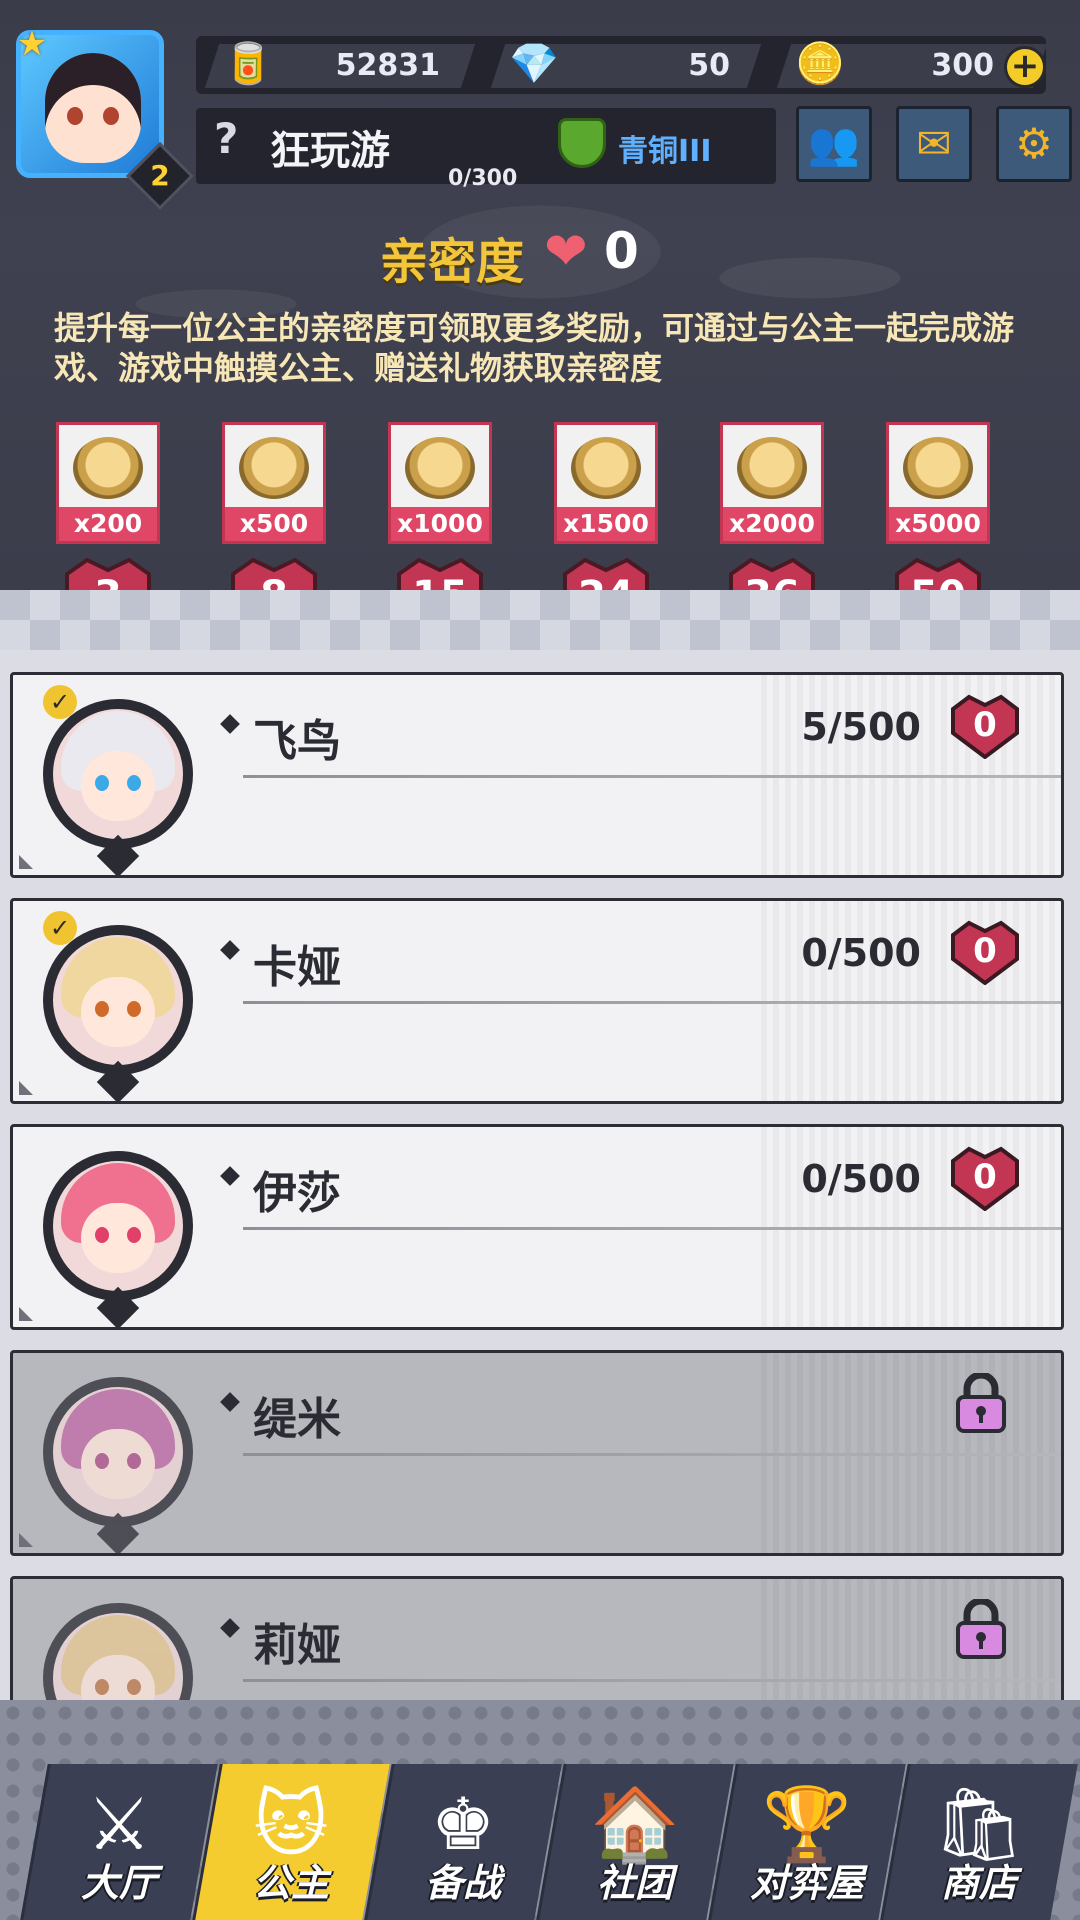  What do you see at coordinates (606, 524) in the screenshot?
I see `reward-amount: x1500` at bounding box center [606, 524].